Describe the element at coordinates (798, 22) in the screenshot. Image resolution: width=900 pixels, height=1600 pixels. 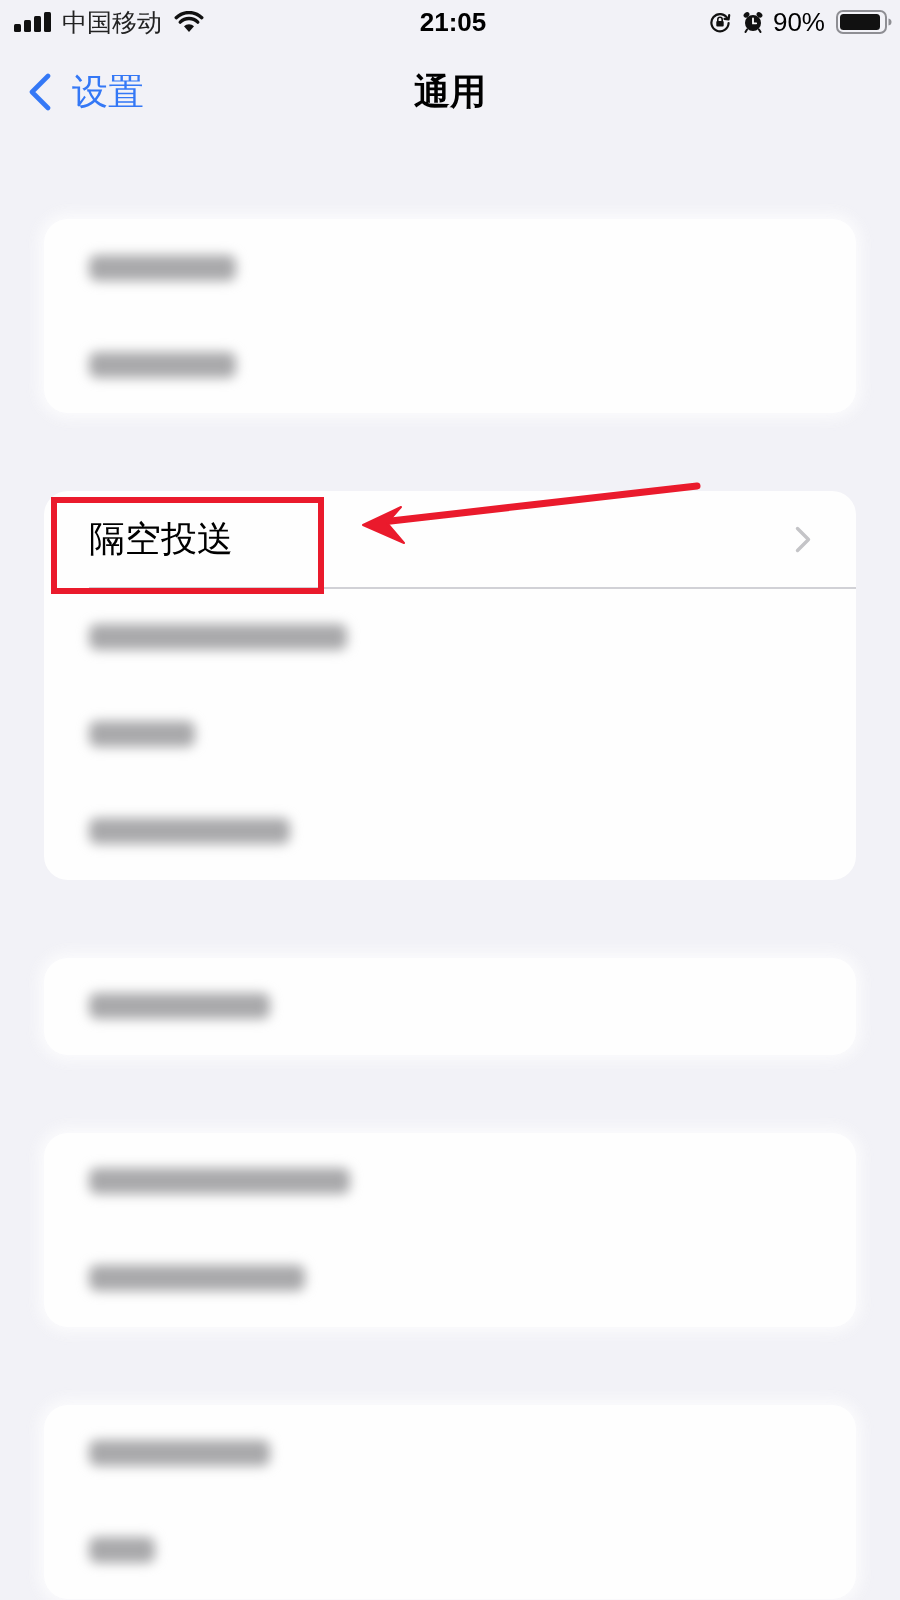
I see `battery-percentage: 90%` at that location.